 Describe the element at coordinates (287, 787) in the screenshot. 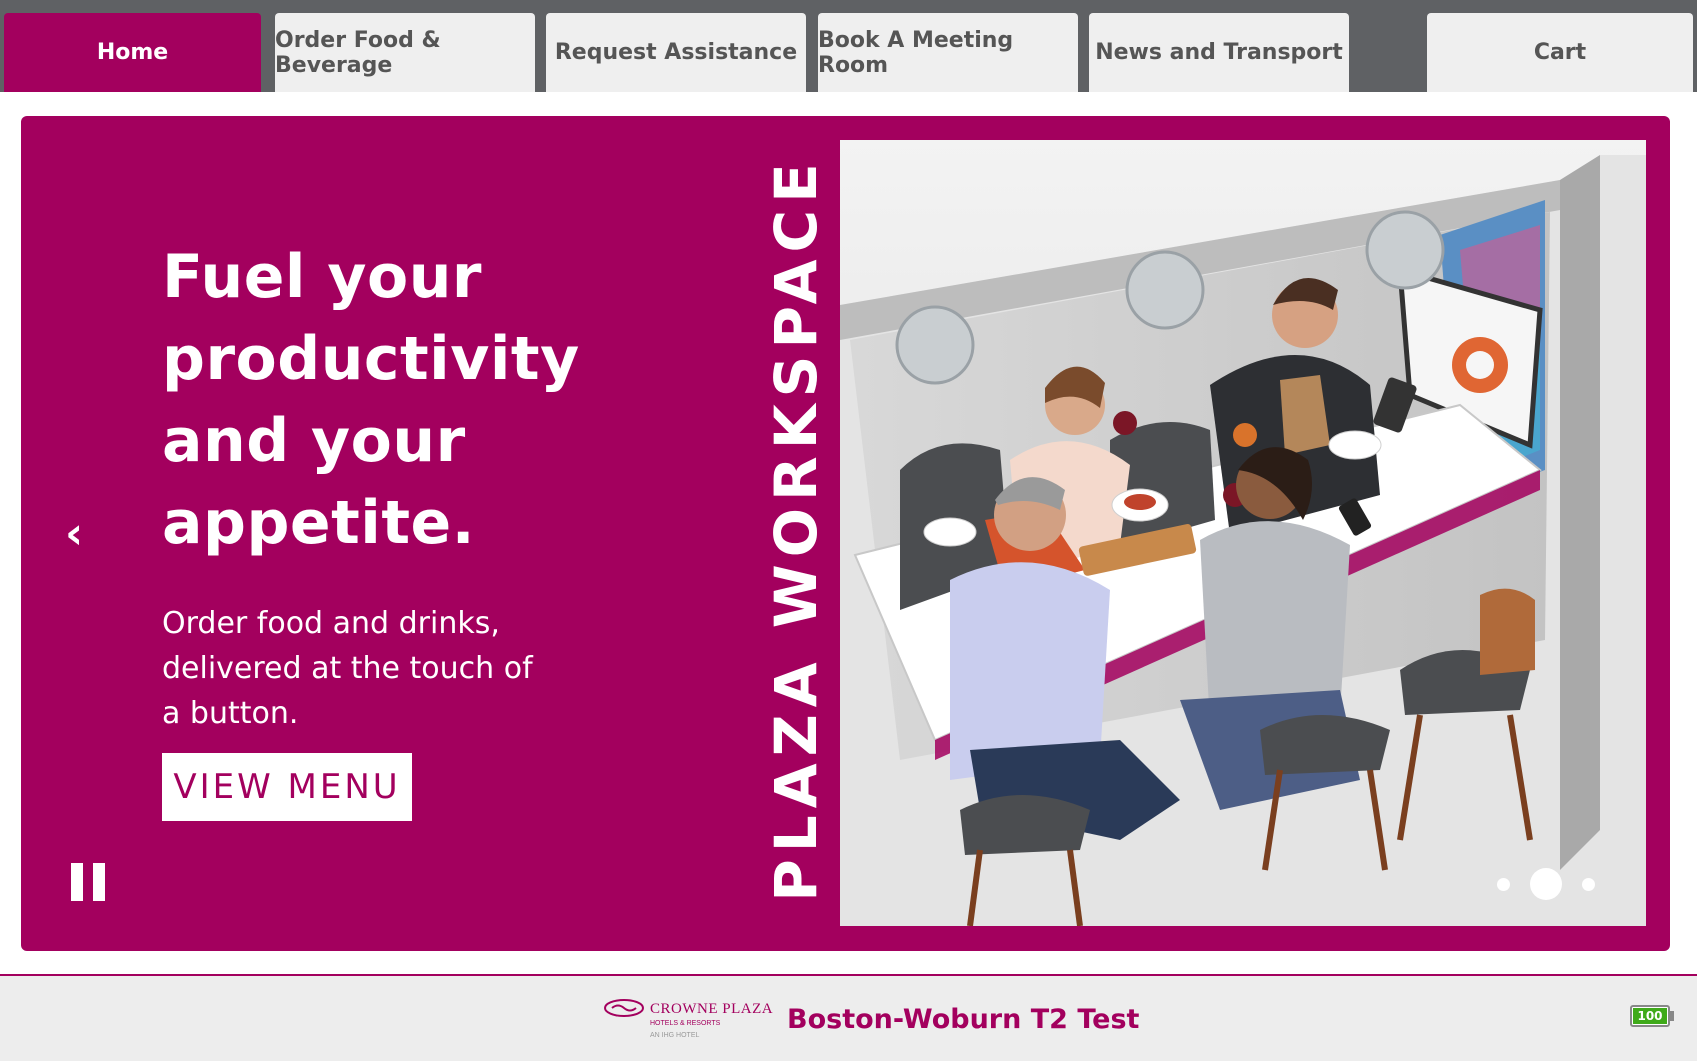

I see `view-menu-button: VIEW MENU` at that location.